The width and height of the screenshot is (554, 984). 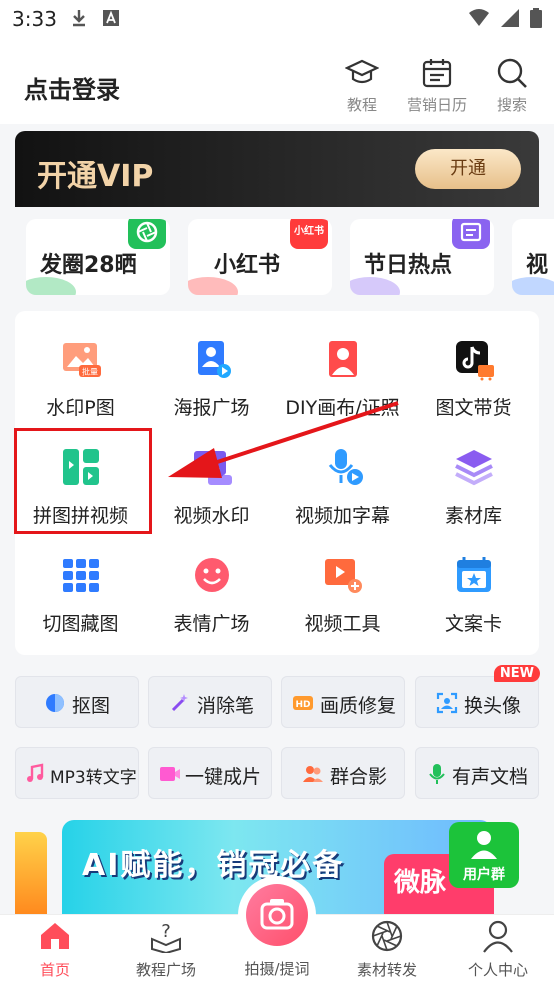 I want to click on home-icon, so click(x=55, y=936).